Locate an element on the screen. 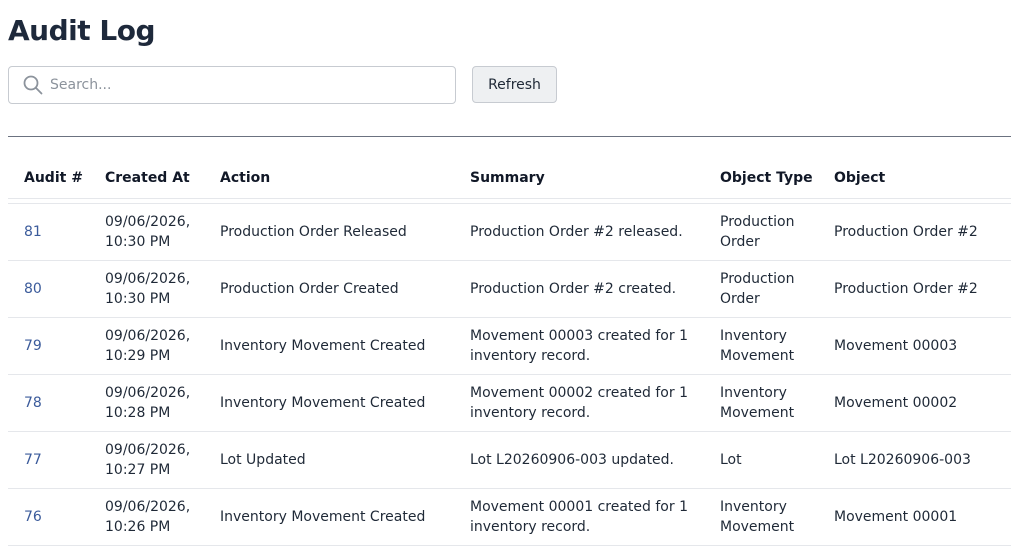 This screenshot has width=1011, height=546. audit-number-cell: 80 is located at coordinates (48, 289).